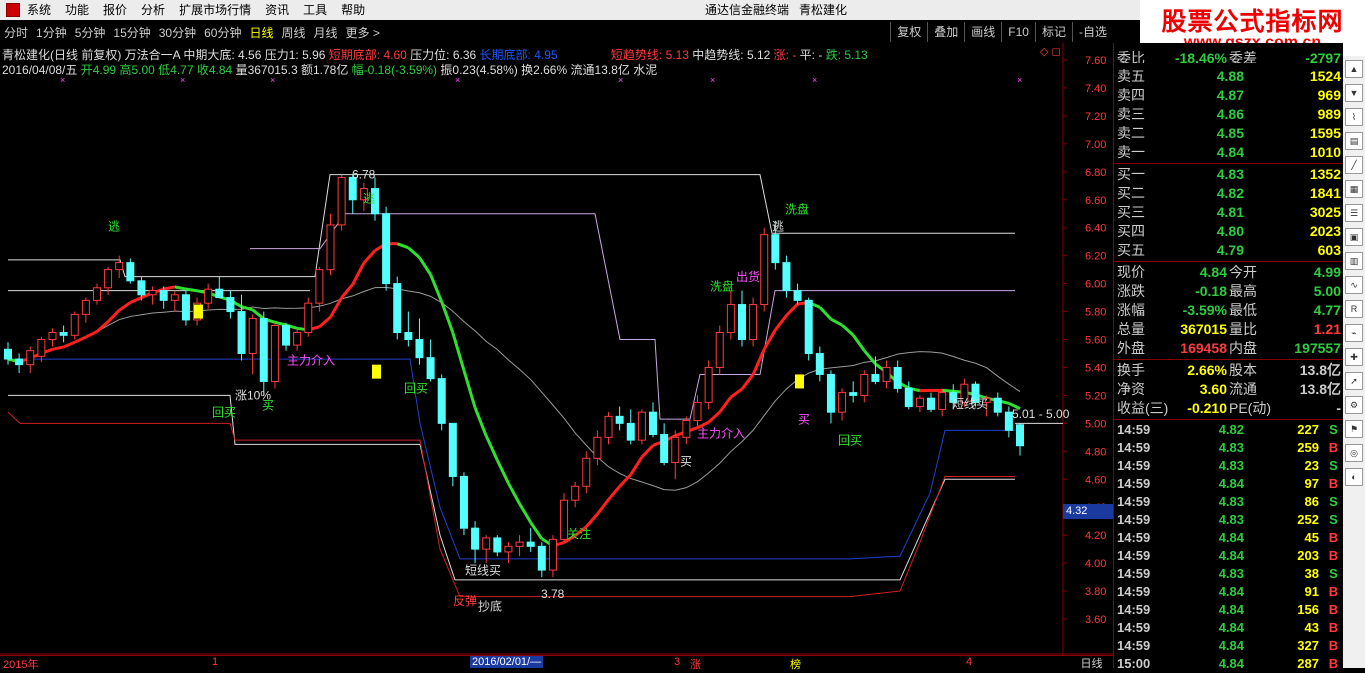  Describe the element at coordinates (1354, 49) in the screenshot. I see `scroll-up-area` at that location.